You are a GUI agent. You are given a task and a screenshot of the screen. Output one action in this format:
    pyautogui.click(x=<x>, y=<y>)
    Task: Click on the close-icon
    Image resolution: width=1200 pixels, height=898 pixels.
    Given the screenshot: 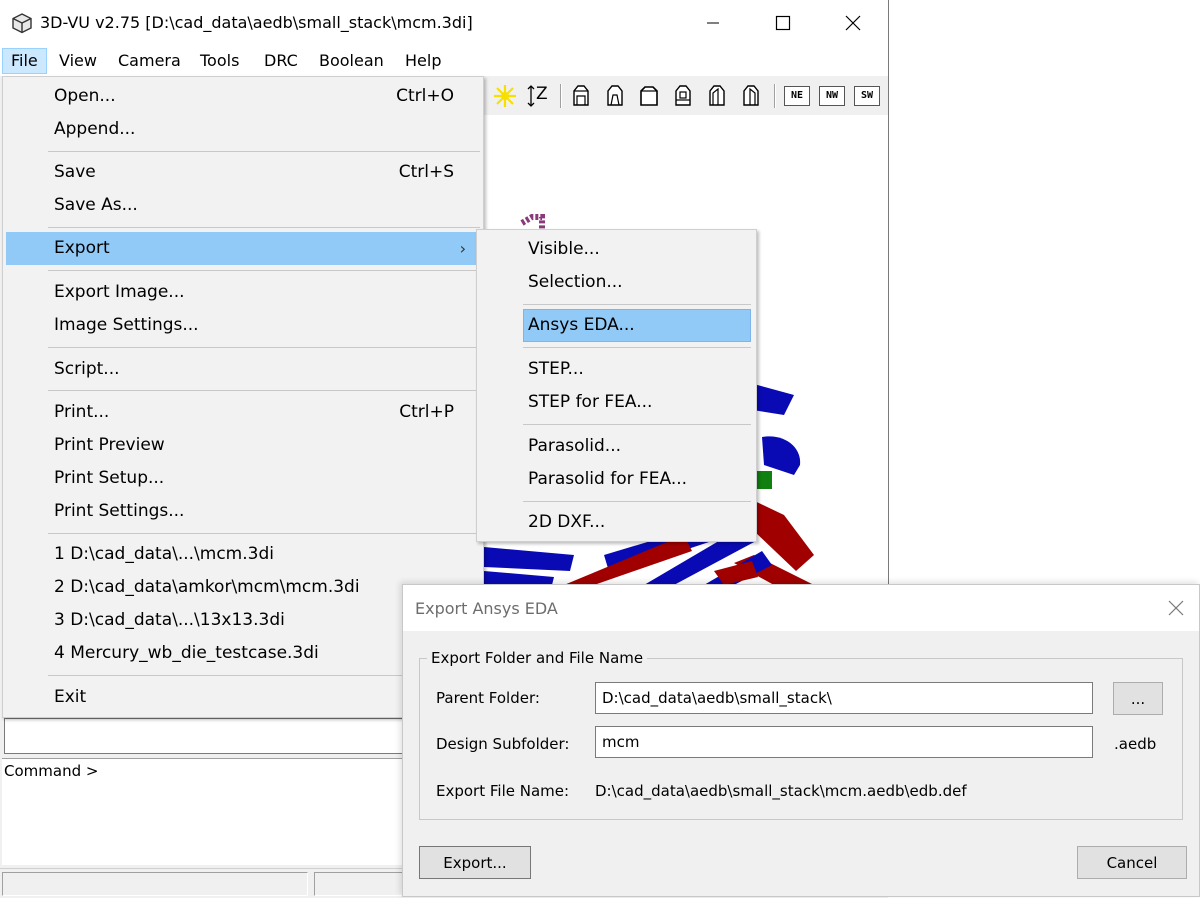 What is the action you would take?
    pyautogui.click(x=1176, y=608)
    